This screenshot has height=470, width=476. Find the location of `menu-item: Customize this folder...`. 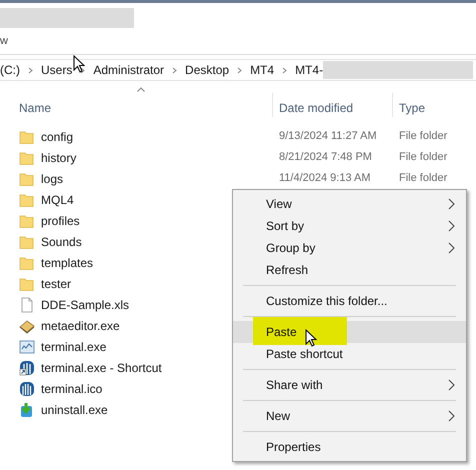

menu-item: Customize this folder... is located at coordinates (349, 301).